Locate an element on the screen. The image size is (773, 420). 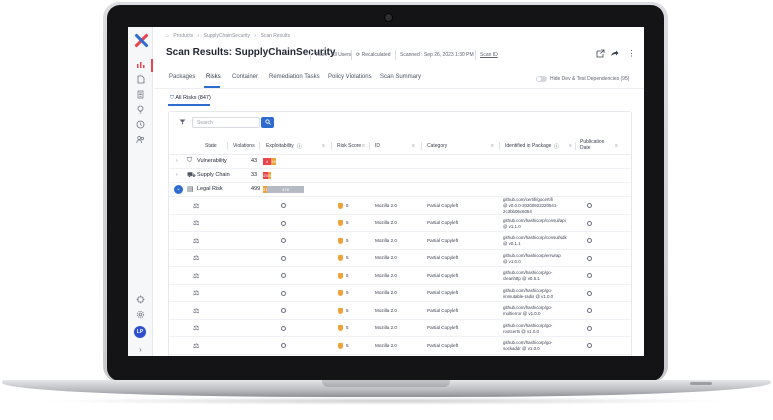
tab-packages: Packages is located at coordinates (182, 77).